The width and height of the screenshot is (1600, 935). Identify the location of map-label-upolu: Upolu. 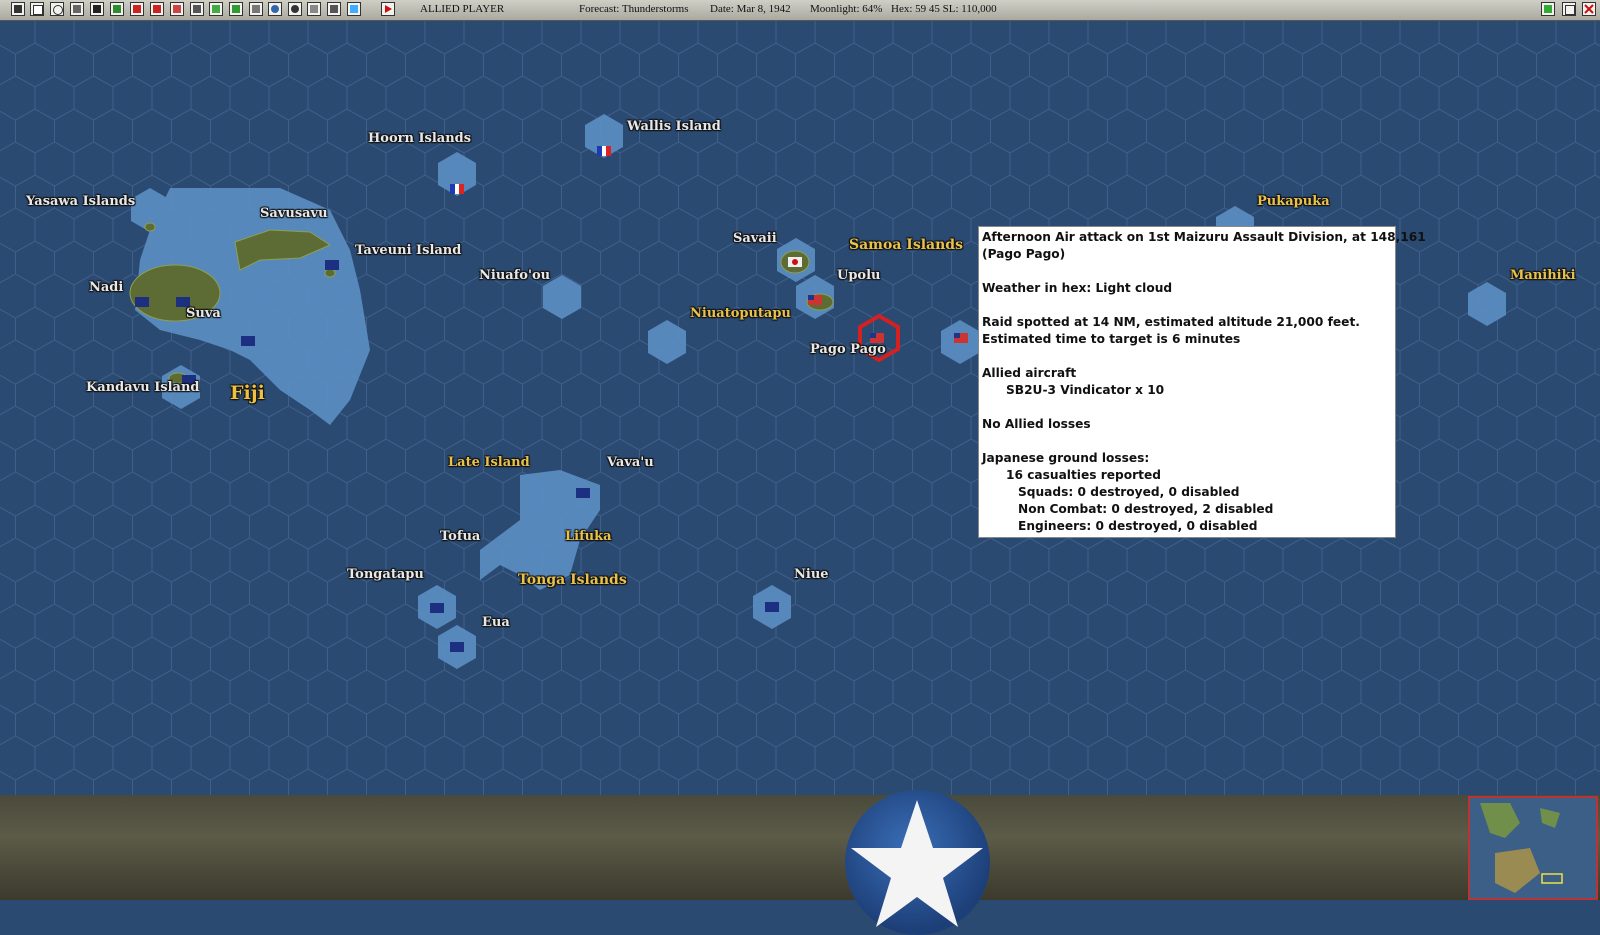
(859, 275).